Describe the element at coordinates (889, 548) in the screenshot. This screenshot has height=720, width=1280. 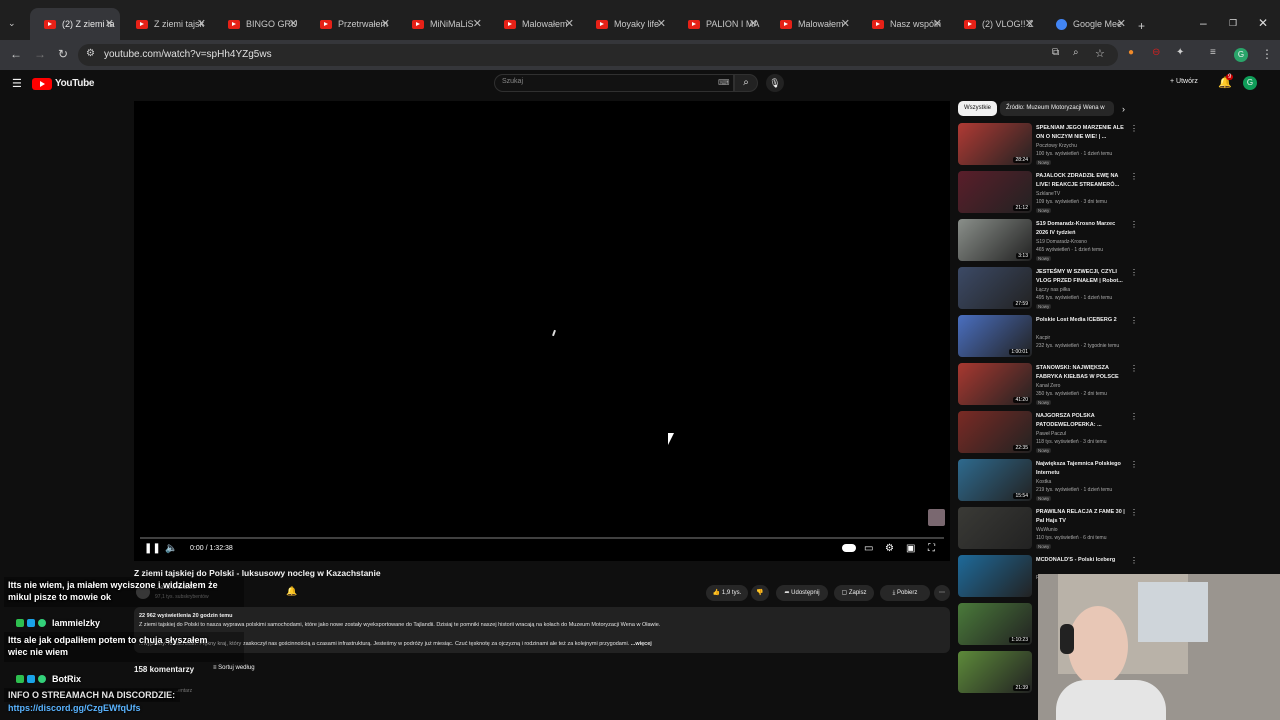
I see `settings-gear-icon: ⚙` at that location.